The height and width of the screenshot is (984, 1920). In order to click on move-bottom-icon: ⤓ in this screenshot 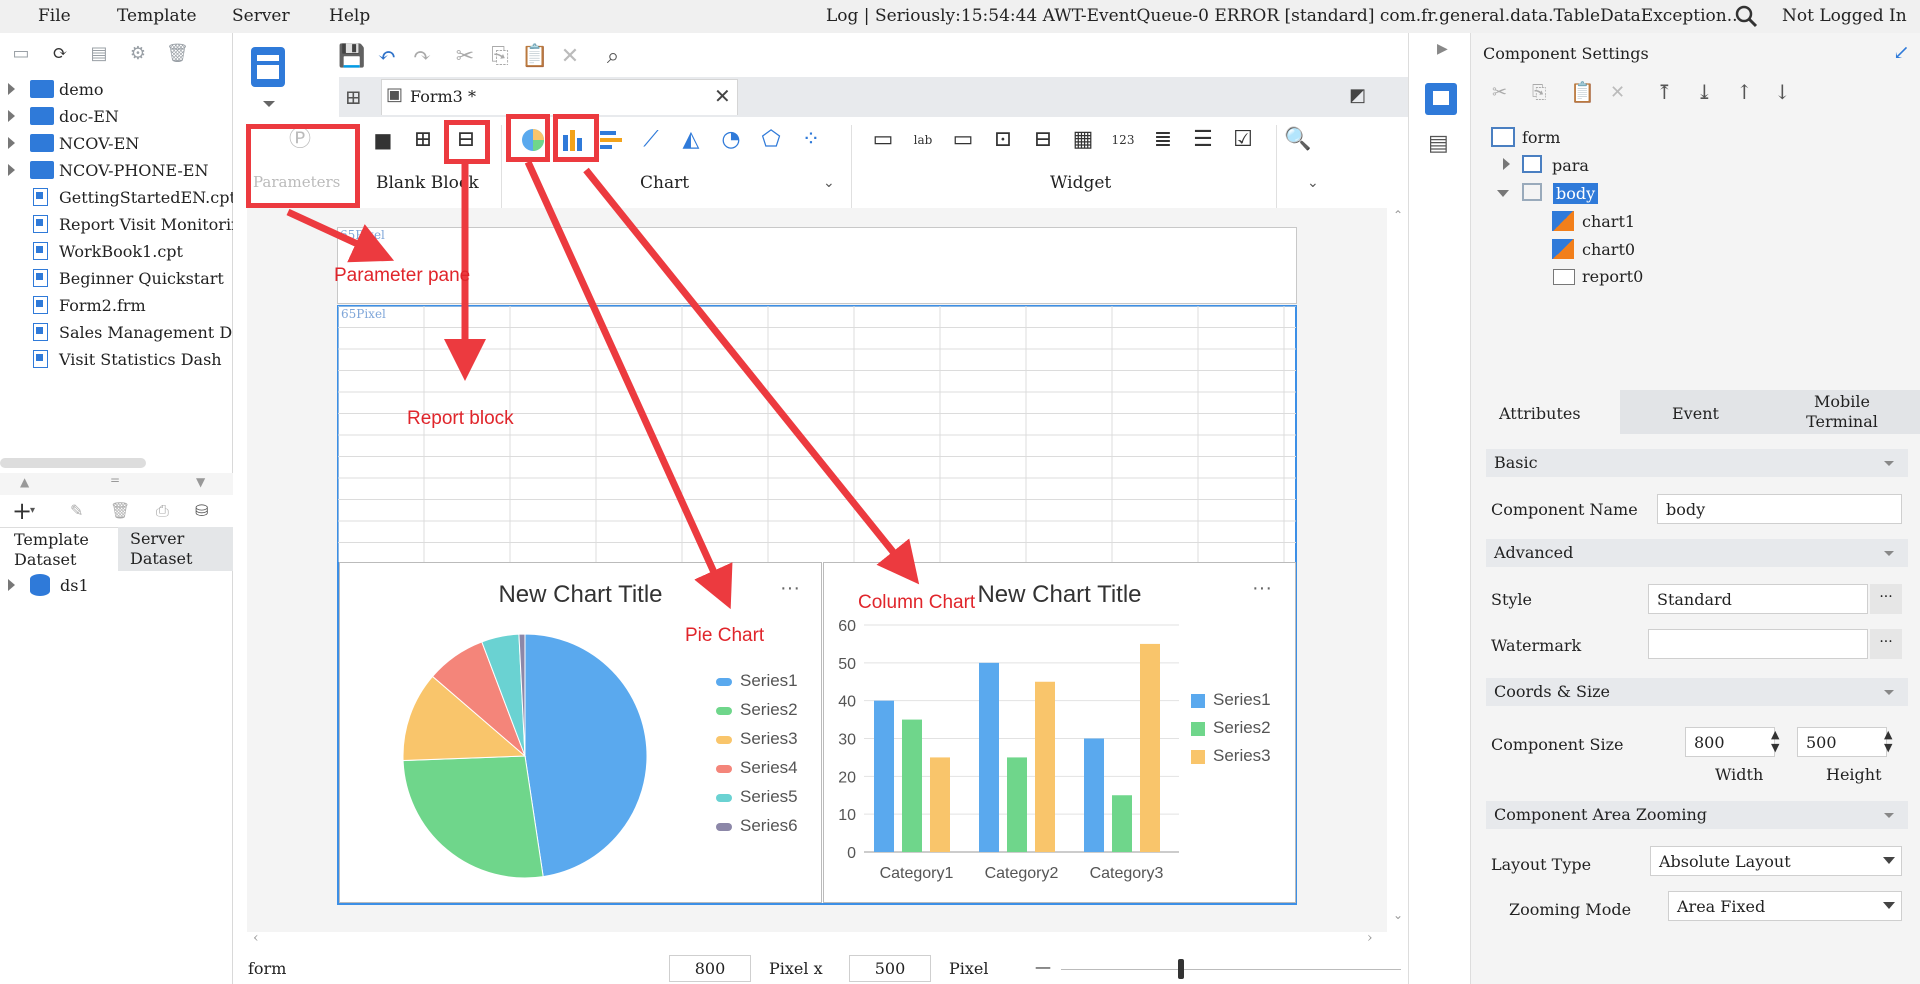, I will do `click(1704, 92)`.